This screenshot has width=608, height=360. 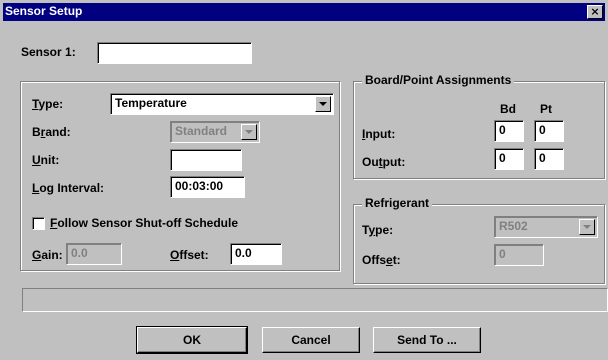 I want to click on refrigerant-offset-input: 0, so click(x=519, y=255).